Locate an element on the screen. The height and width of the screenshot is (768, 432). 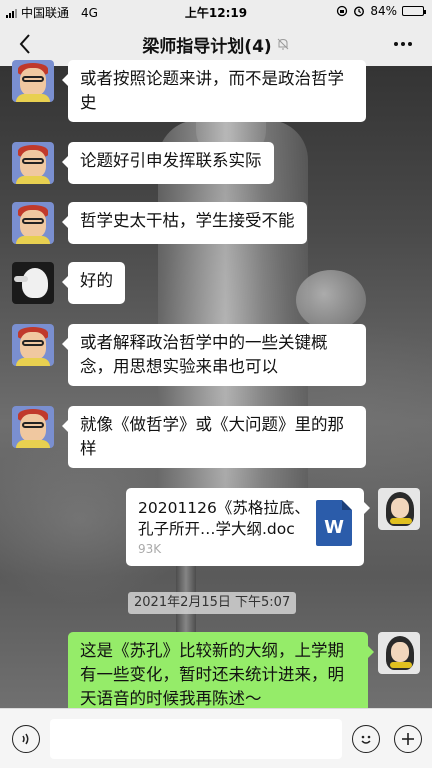
chevron-left-icon is located at coordinates (24, 44).